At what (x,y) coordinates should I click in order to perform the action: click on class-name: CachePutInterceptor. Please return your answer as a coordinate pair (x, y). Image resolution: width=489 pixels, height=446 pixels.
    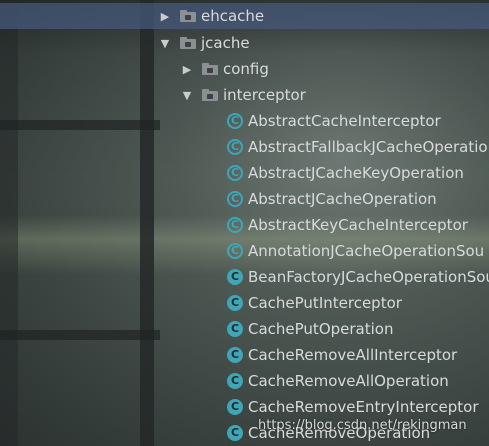
    Looking at the image, I should click on (325, 303).